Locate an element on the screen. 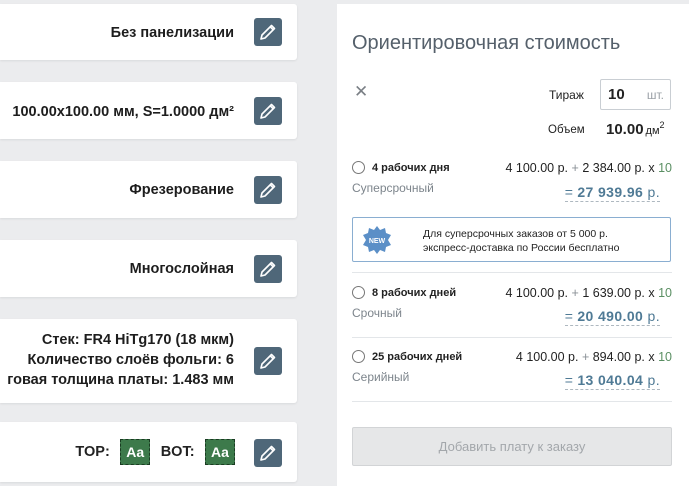  option-calc: 4 100.00 р. + 894.00 р. x 10 is located at coordinates (593, 357).